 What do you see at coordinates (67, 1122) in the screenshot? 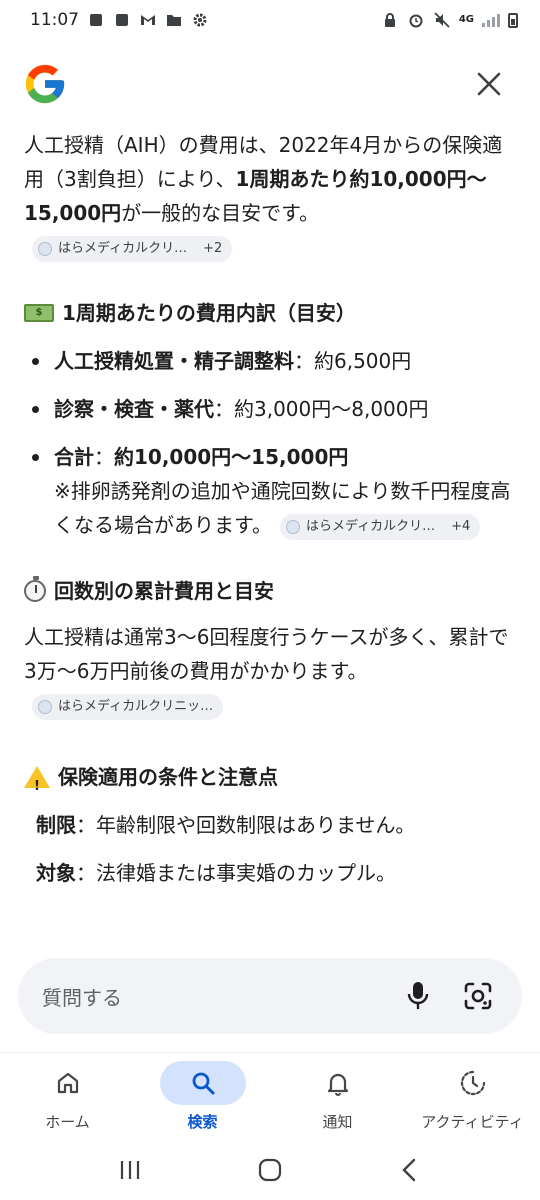
I see `nav-label: ホーム` at bounding box center [67, 1122].